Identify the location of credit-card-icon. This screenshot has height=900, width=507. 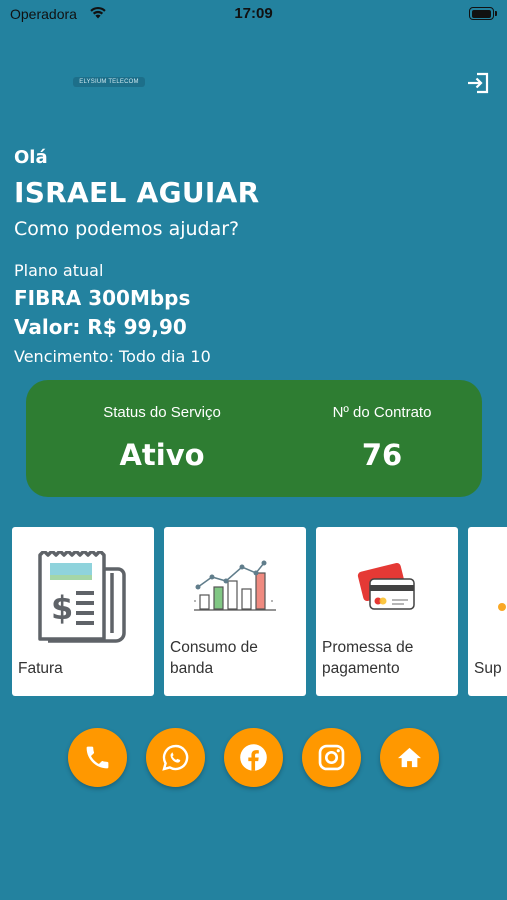
(386, 586).